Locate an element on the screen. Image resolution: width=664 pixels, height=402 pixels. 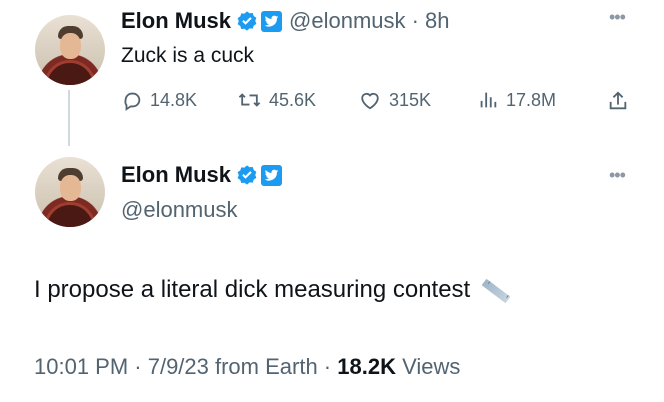
retweet-icon is located at coordinates (249, 100).